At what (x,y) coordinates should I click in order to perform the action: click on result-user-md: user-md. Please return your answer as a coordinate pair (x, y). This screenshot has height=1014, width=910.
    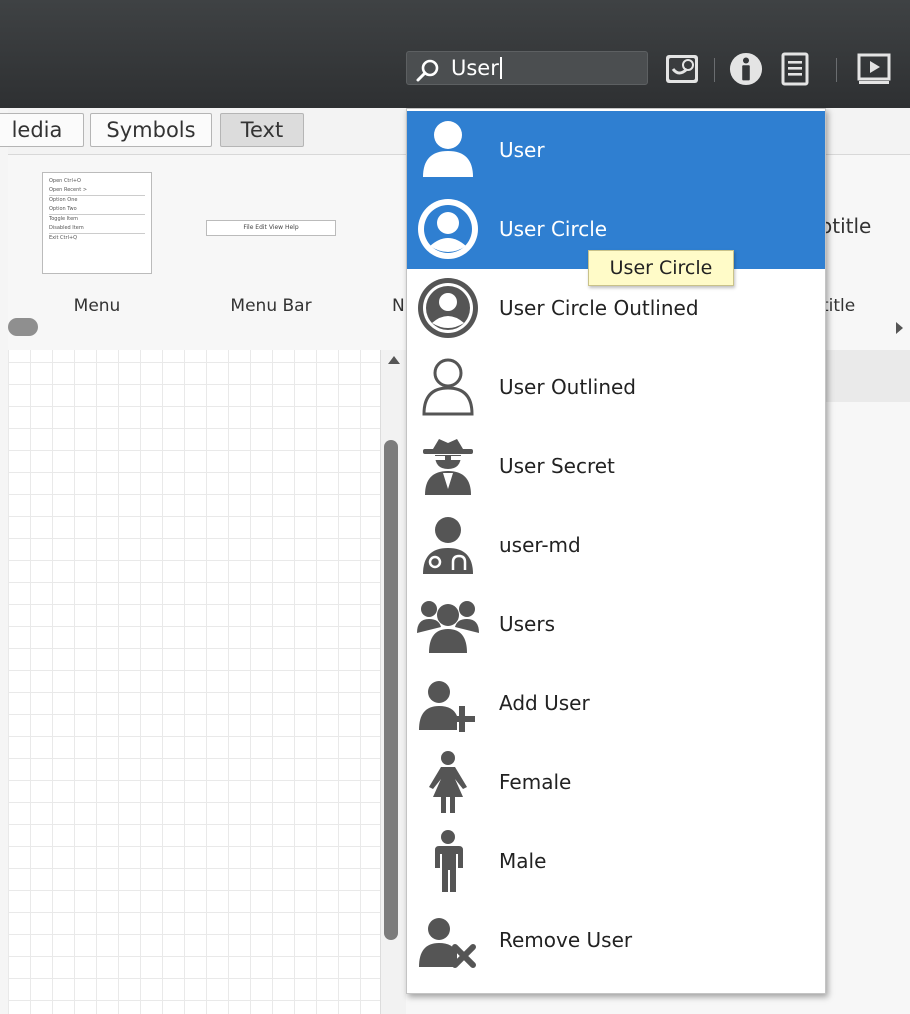
    Looking at the image, I should click on (616, 545).